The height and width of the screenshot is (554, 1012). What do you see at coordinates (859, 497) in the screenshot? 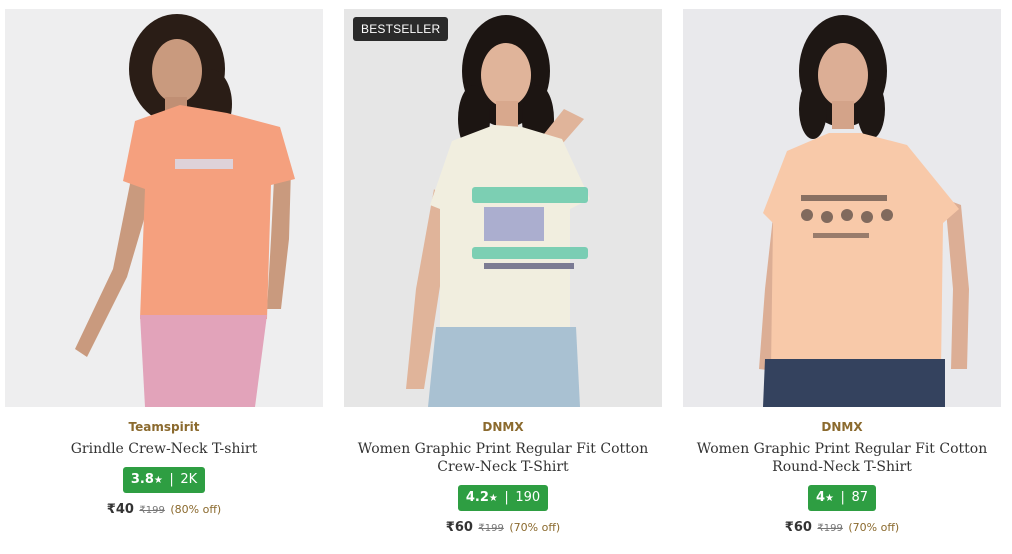
I see `review-count: 87` at bounding box center [859, 497].